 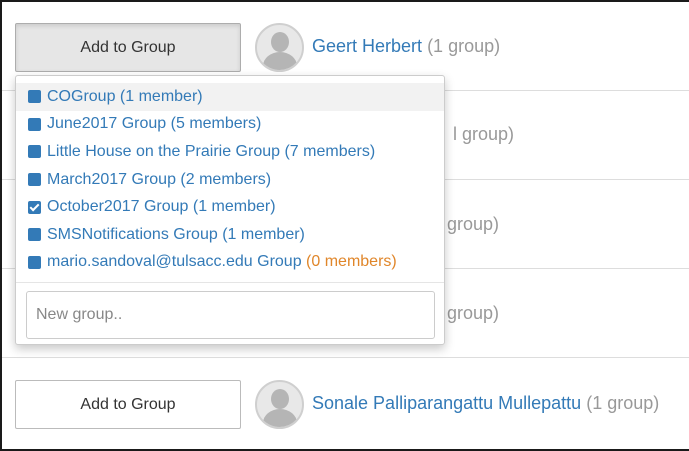 What do you see at coordinates (34, 207) in the screenshot?
I see `checked-checkbox-icon` at bounding box center [34, 207].